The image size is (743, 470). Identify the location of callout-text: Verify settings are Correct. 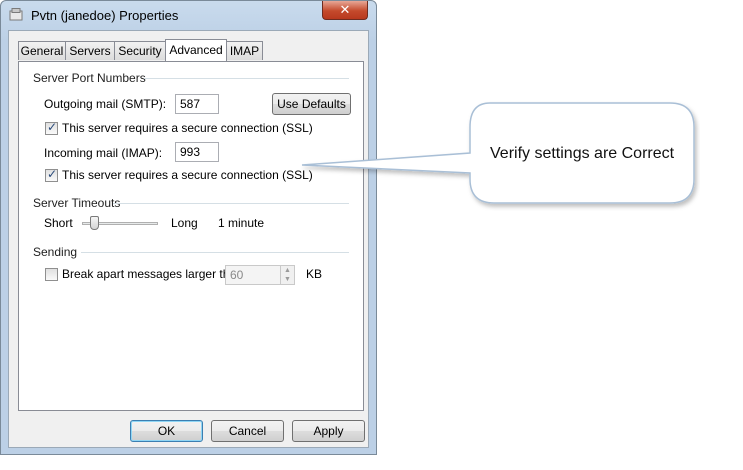
(582, 153).